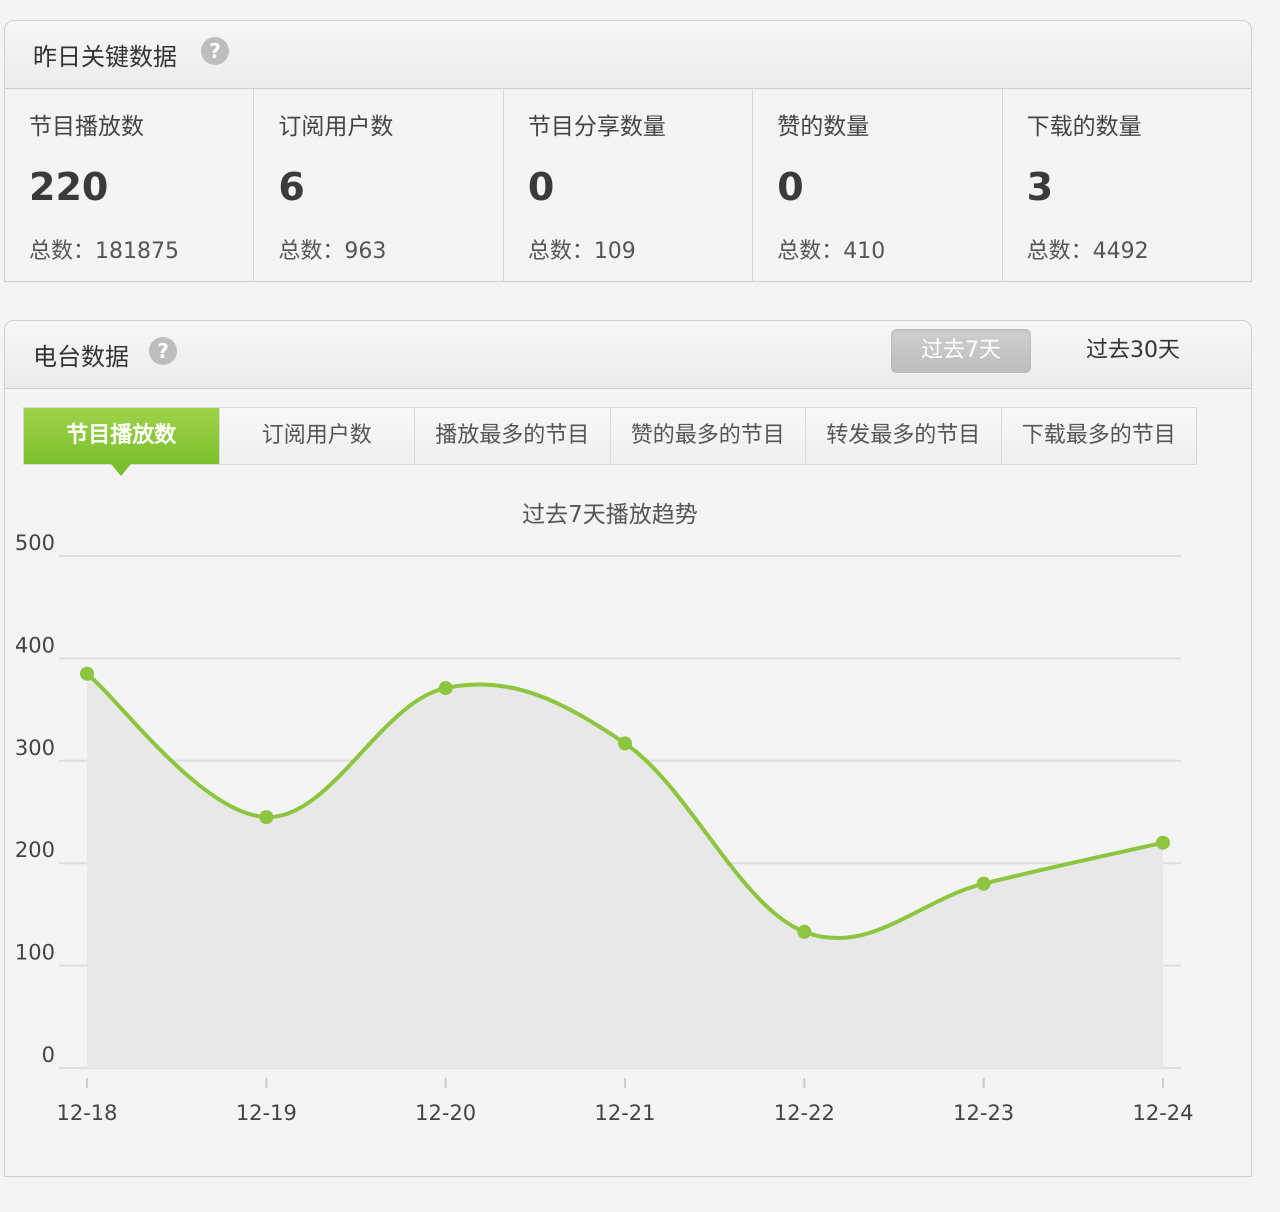 Image resolution: width=1280 pixels, height=1212 pixels. I want to click on x-tick-label: 12-19, so click(266, 1113).